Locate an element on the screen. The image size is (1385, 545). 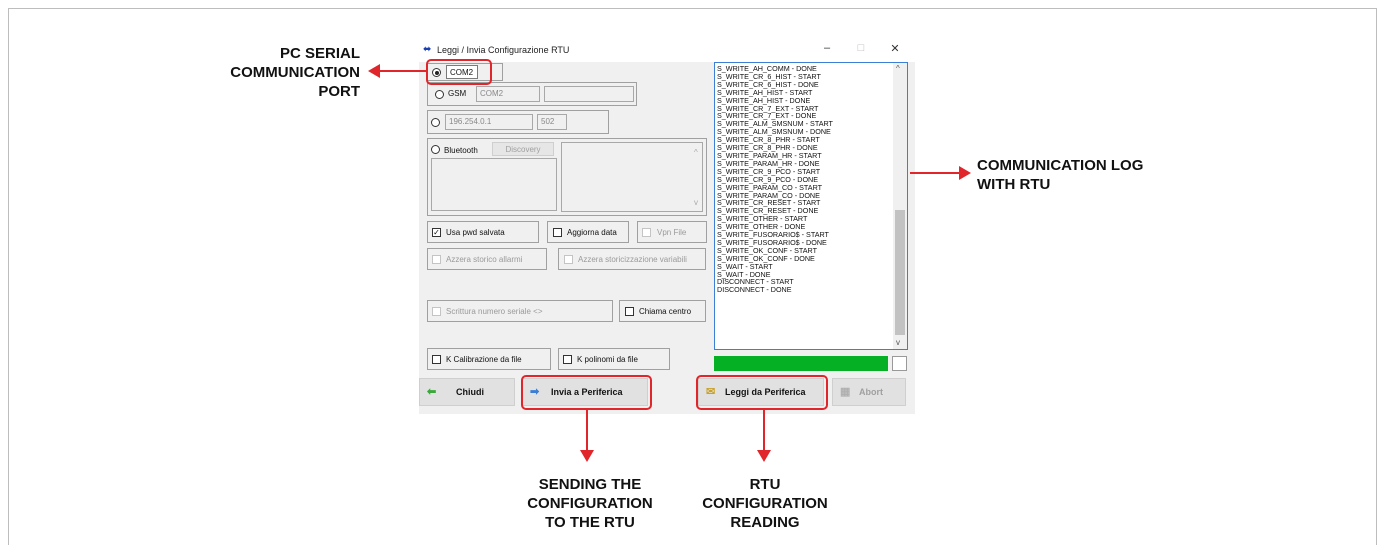
arrow-line-send is located at coordinates (587, 431).